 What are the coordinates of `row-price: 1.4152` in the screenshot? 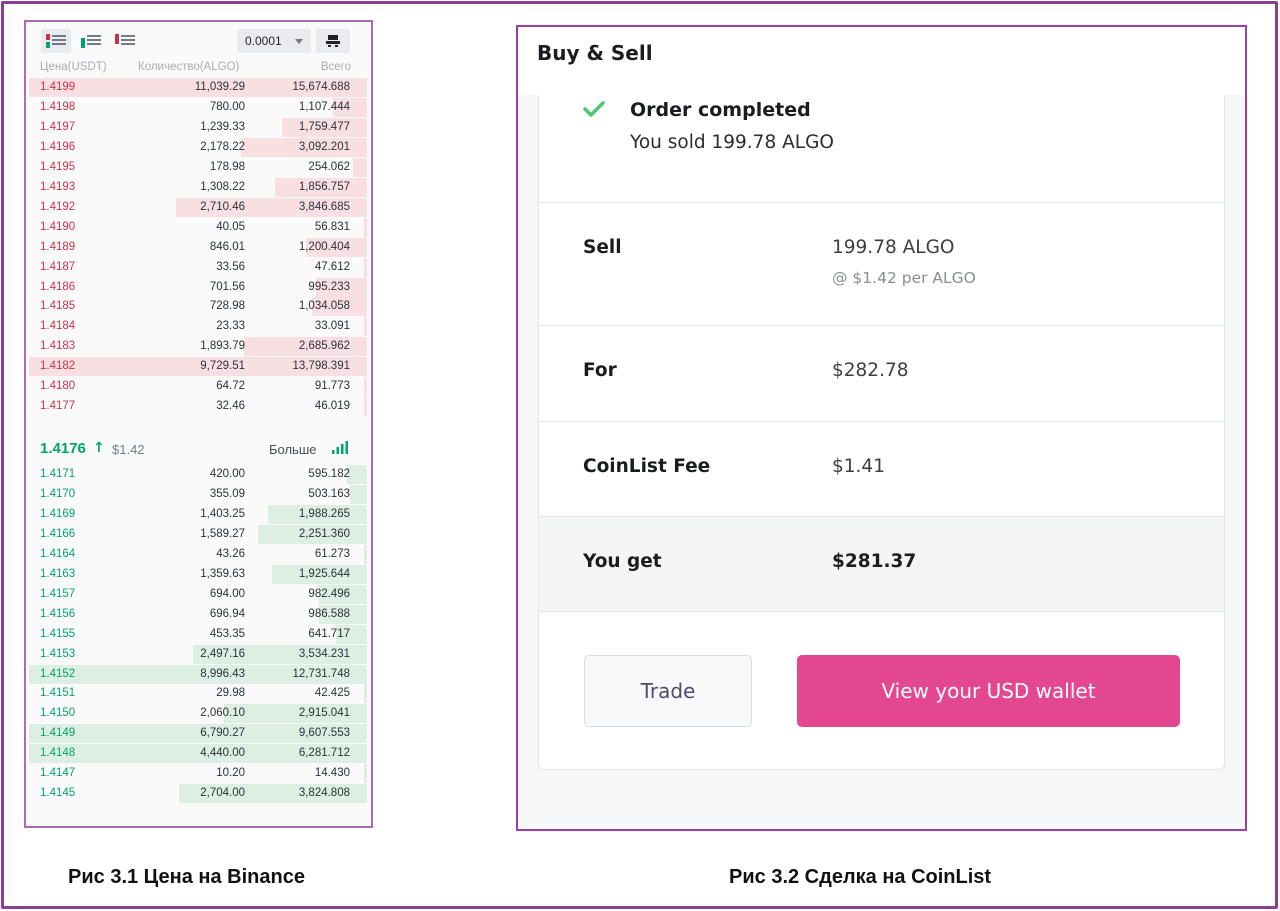 It's located at (58, 673).